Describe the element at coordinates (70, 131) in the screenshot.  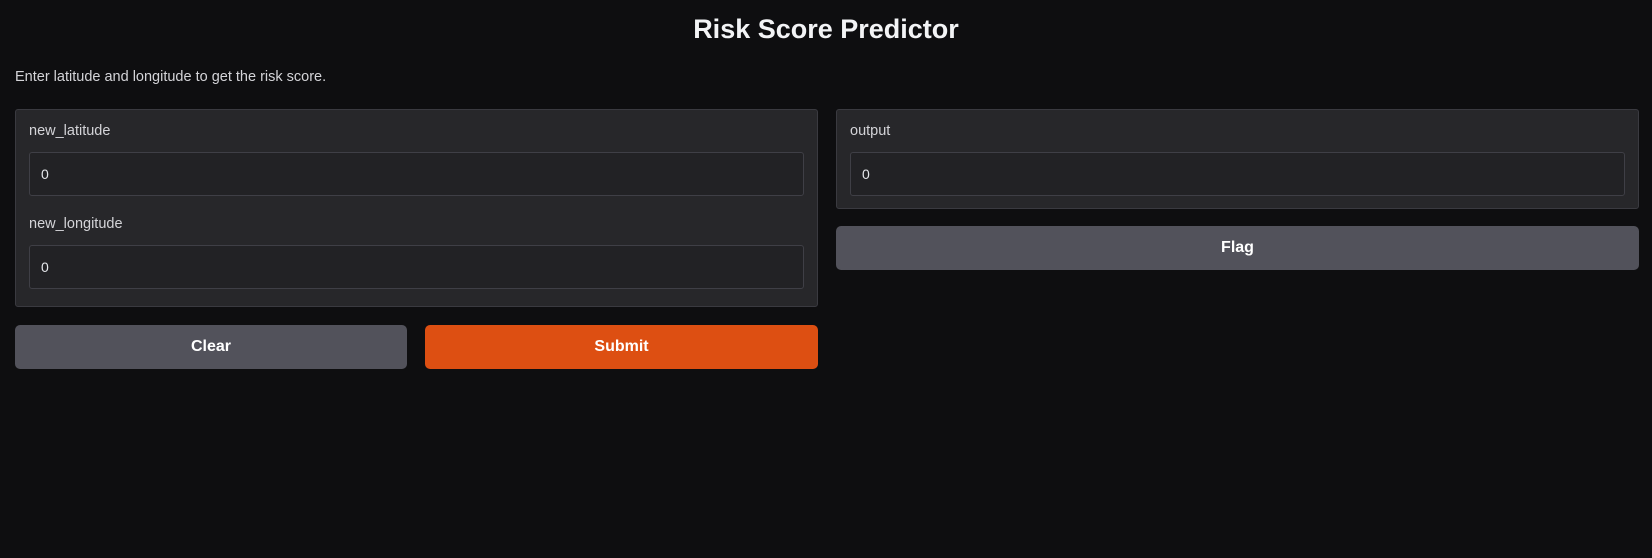
I see `latitude-label: new_latitude` at that location.